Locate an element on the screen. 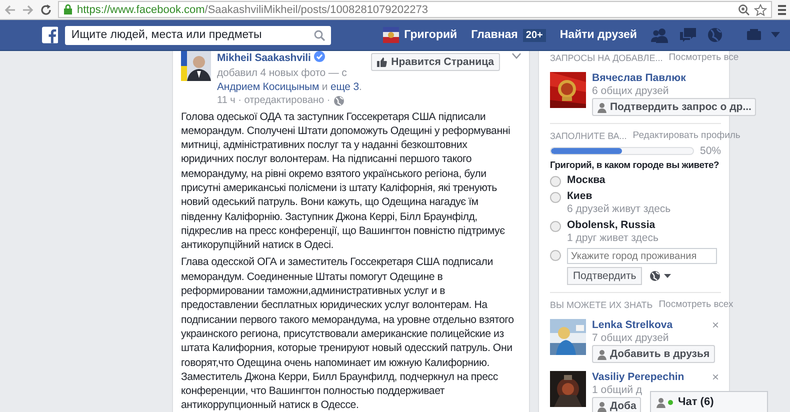 The width and height of the screenshot is (790, 412). person-name: Lenka Strelkova is located at coordinates (632, 325).